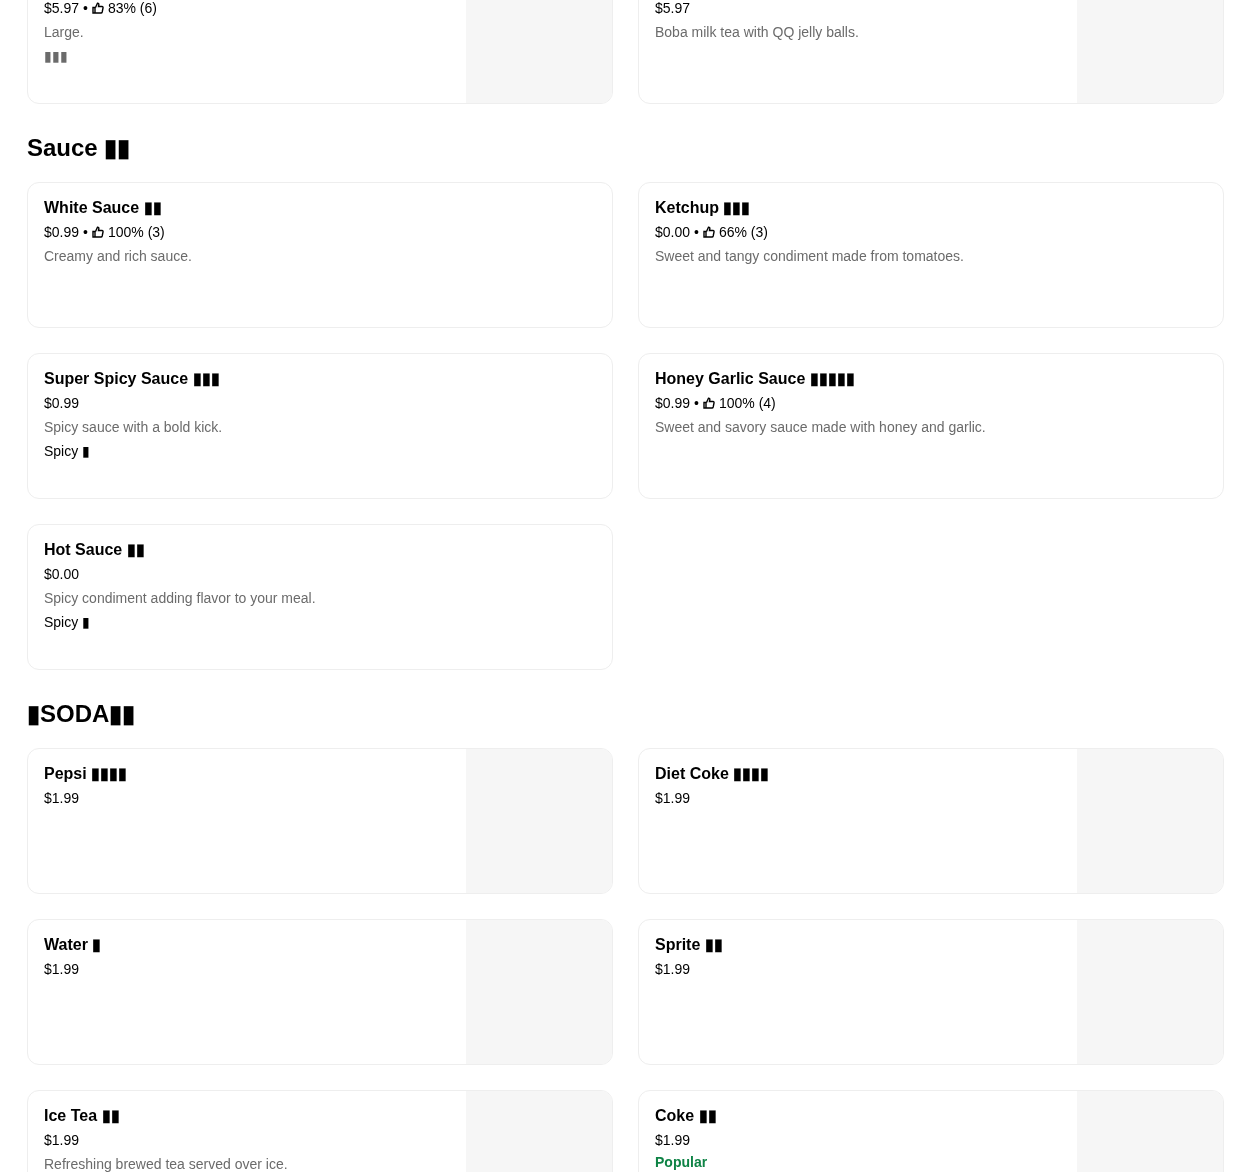 The width and height of the screenshot is (1250, 1172). I want to click on item-name: Diet Coke ▮▮▮▮, so click(713, 774).